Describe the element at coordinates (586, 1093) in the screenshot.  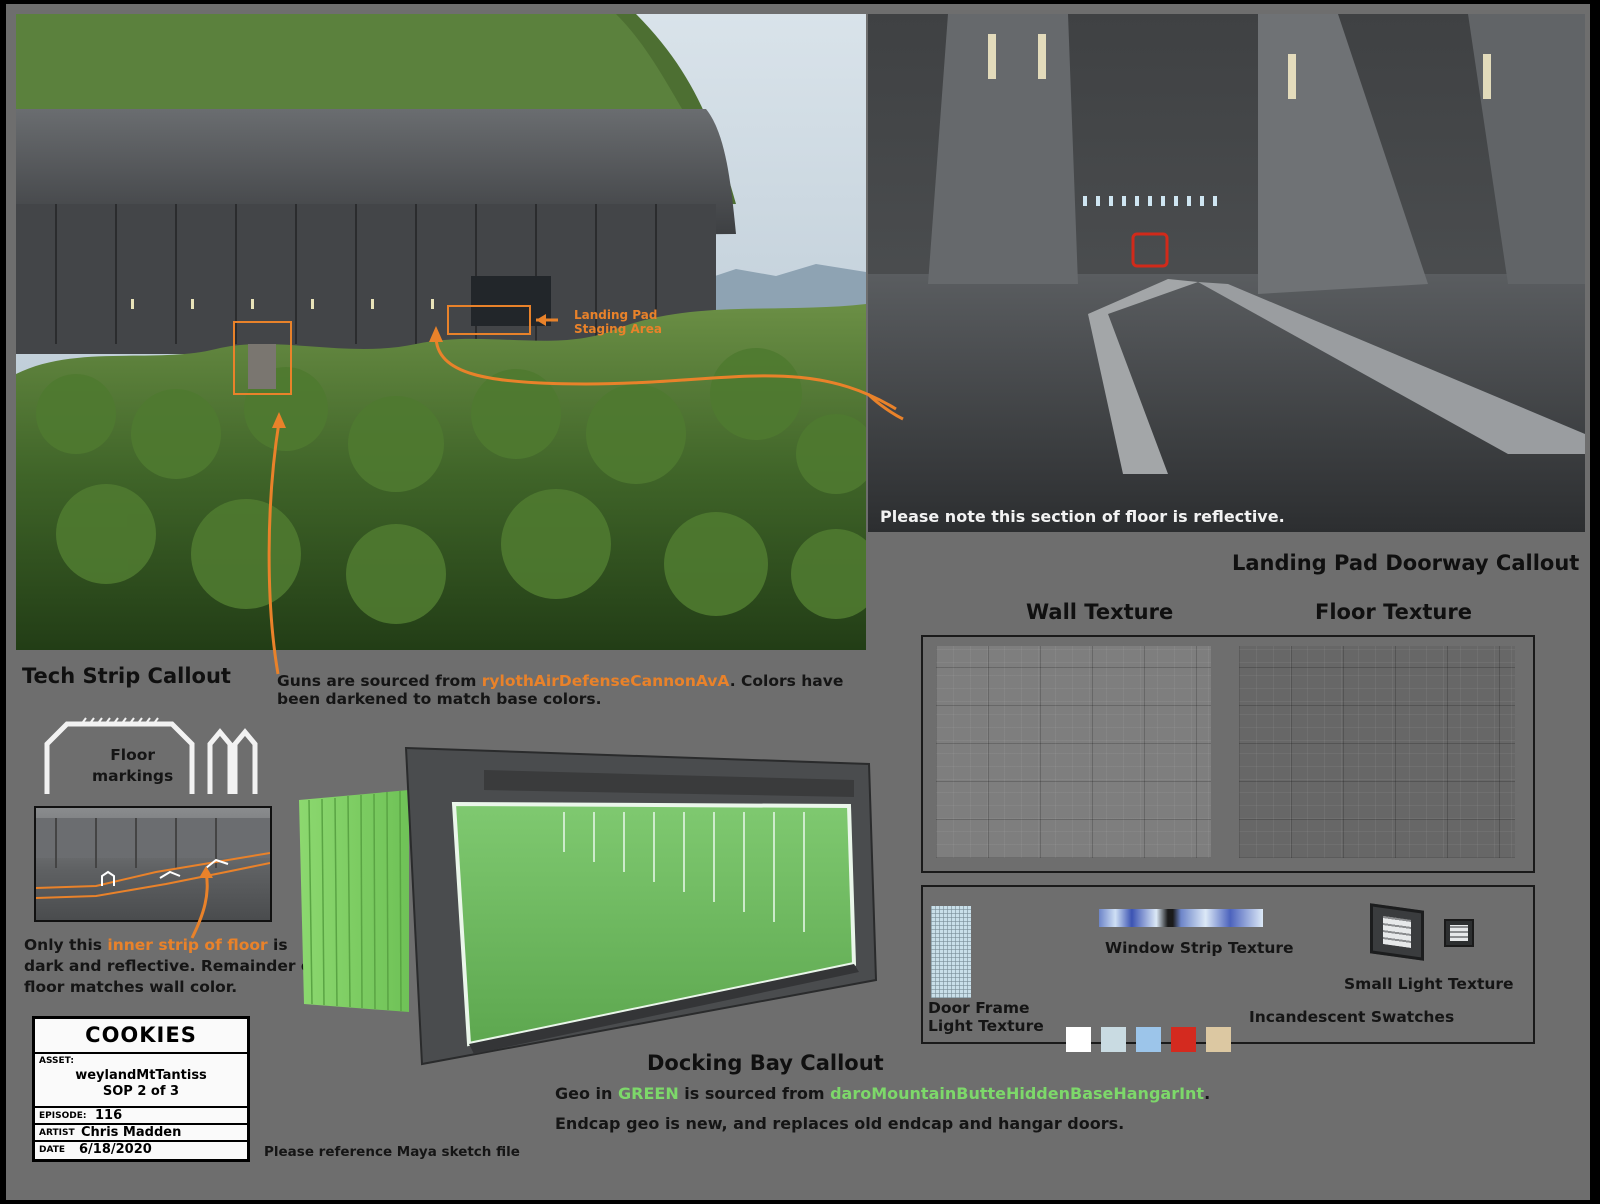
I see `geo-note-pre: Geo in` at that location.